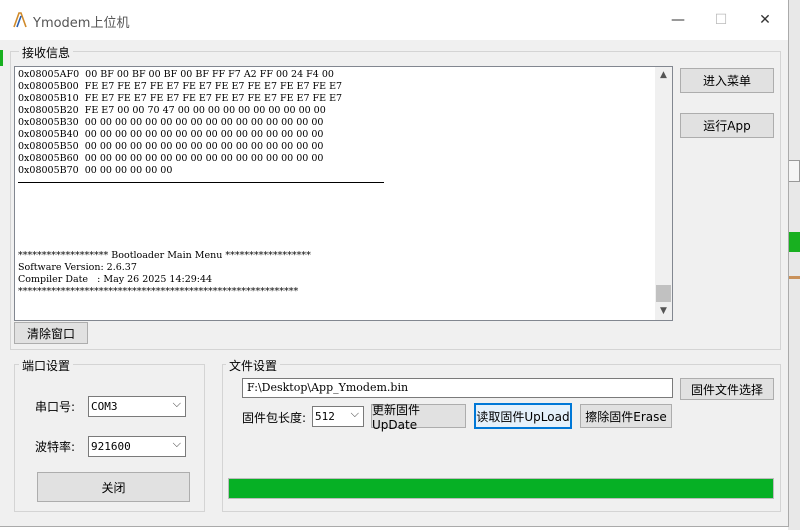  I want to click on erase-firmware-button: 擦除固件Erase, so click(626, 416).